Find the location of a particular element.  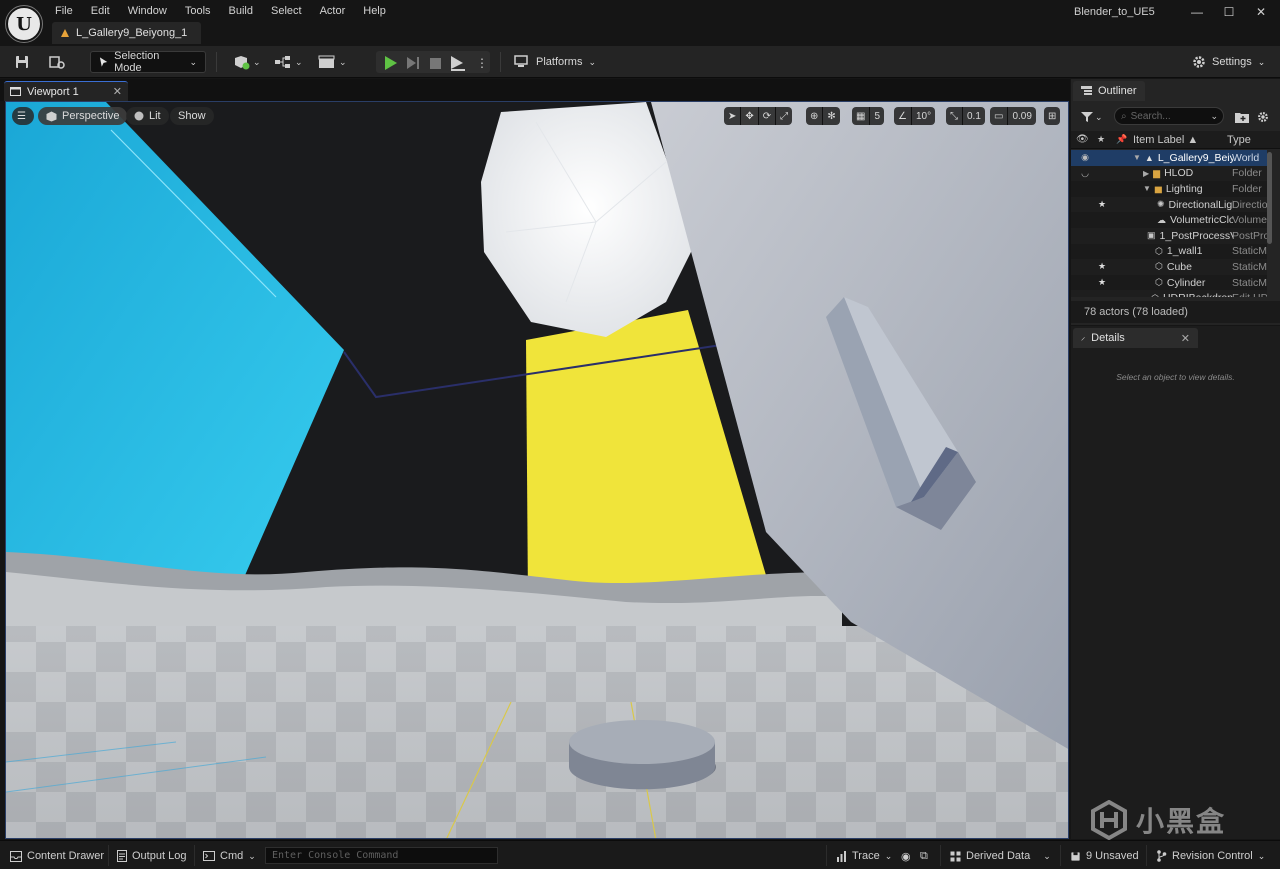

menu-select: Select is located at coordinates (286, 11).